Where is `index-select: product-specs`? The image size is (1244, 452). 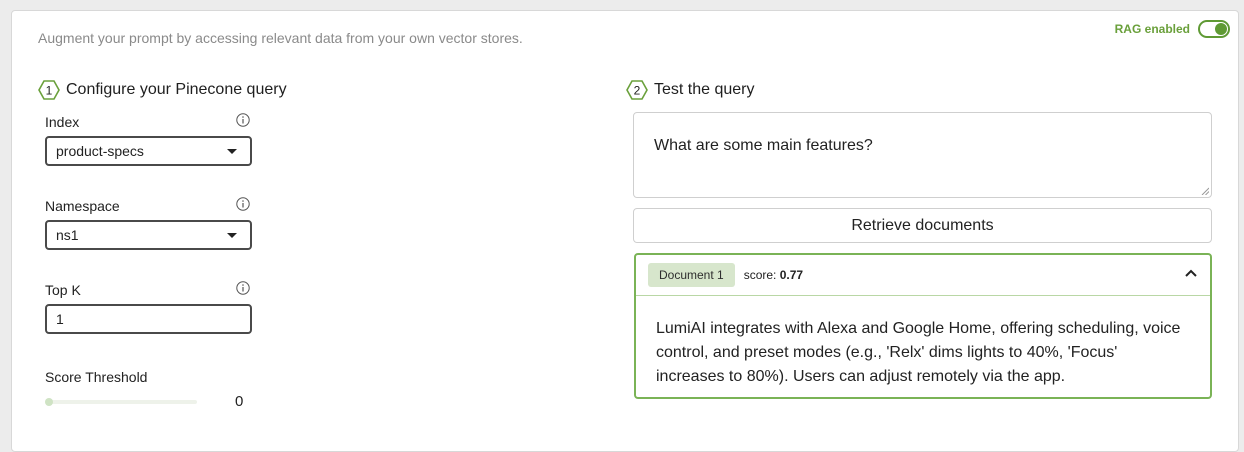 index-select: product-specs is located at coordinates (148, 151).